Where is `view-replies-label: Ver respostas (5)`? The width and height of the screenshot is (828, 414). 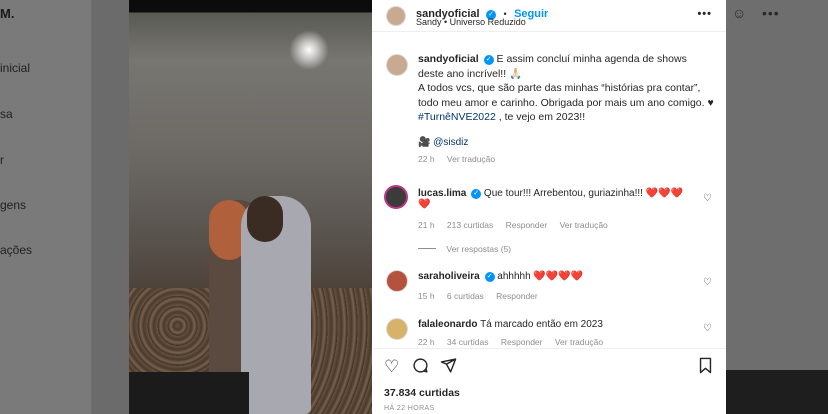
view-replies-label: Ver respostas (5) is located at coordinates (478, 249).